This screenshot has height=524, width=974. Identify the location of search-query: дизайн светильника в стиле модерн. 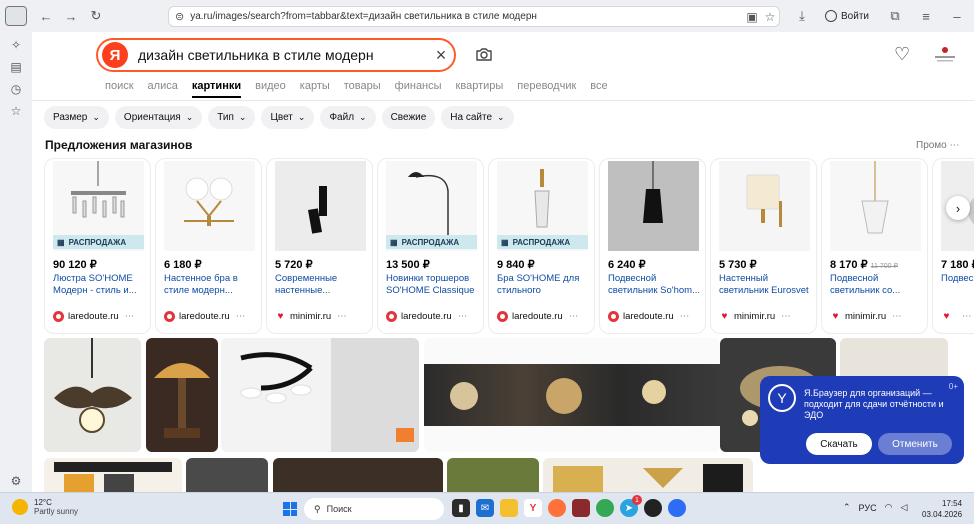
(283, 55).